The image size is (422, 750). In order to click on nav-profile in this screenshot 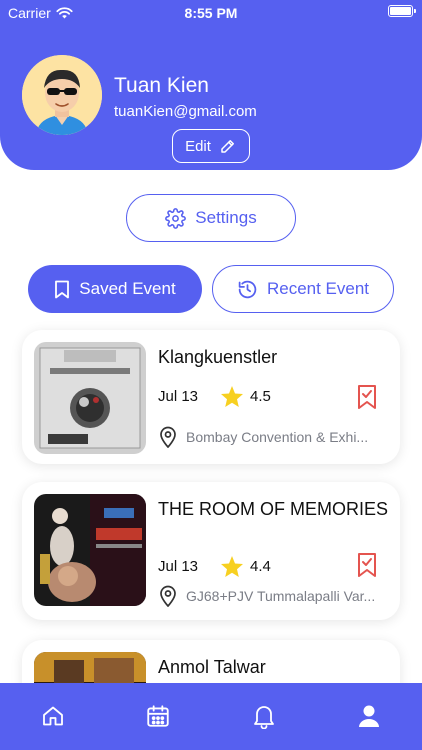, I will do `click(369, 716)`.